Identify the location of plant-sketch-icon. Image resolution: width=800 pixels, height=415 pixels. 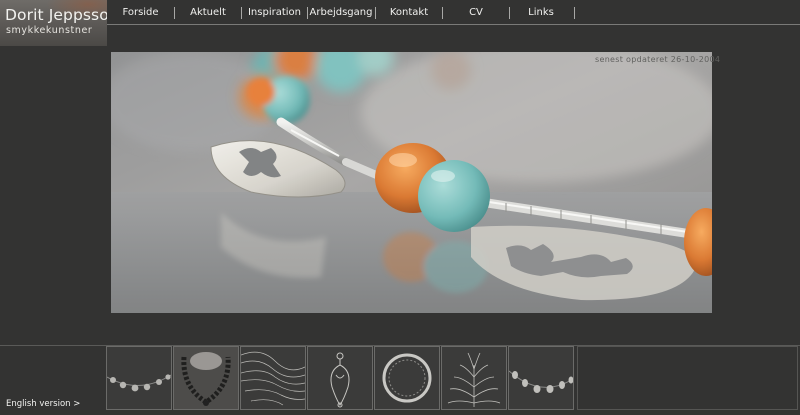
(474, 378).